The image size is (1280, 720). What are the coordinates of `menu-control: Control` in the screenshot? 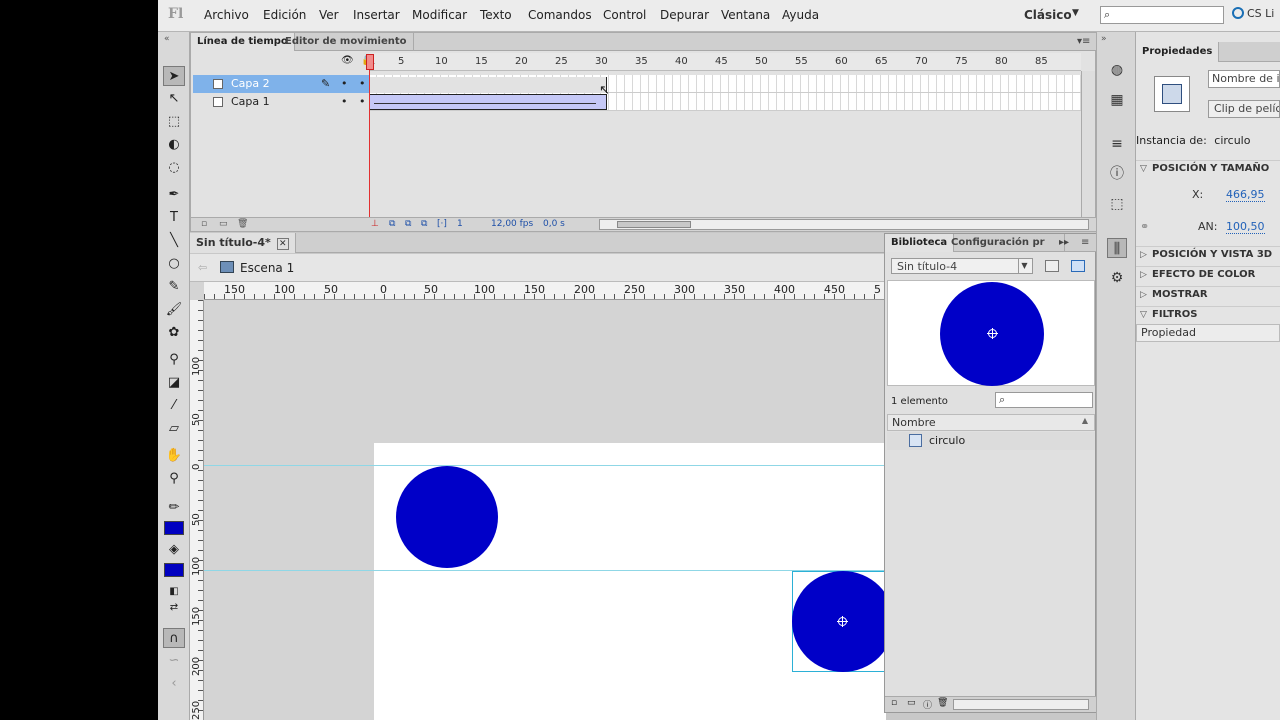 It's located at (624, 15).